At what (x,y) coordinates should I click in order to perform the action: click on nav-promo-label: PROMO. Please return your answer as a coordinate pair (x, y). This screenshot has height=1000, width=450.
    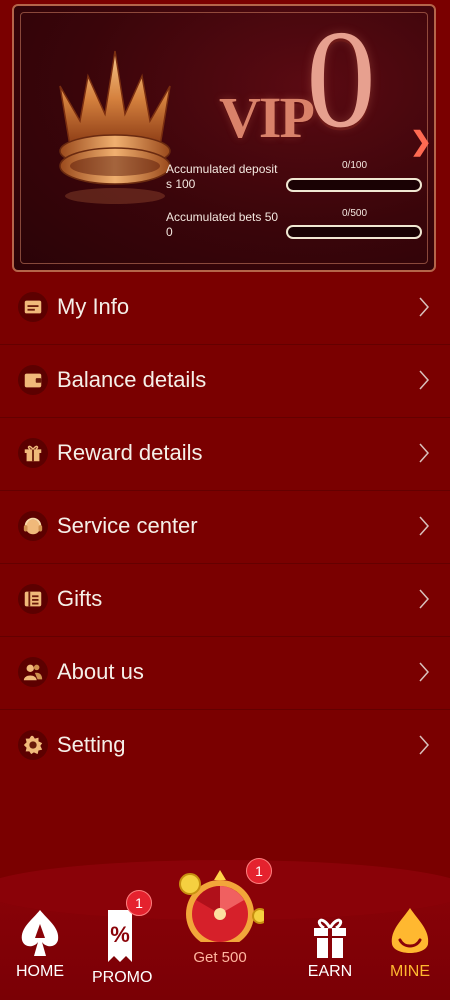
    Looking at the image, I should click on (122, 977).